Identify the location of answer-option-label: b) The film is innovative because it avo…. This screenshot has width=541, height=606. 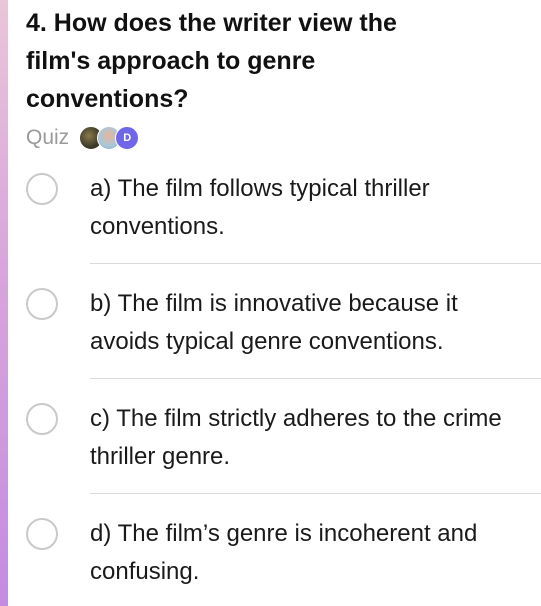
(310, 323).